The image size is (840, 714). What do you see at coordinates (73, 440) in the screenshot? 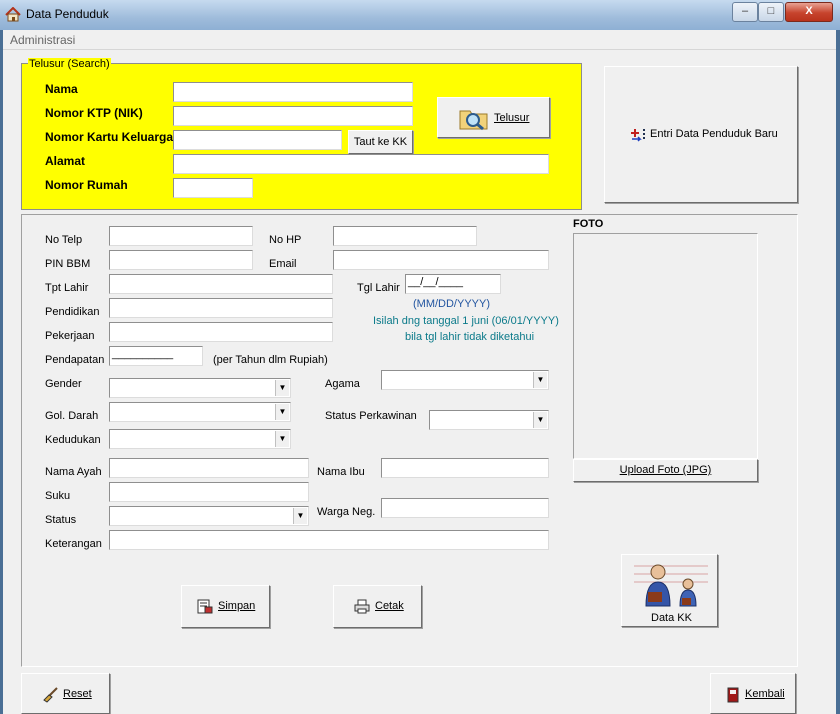
I see `kedudukan-label: Kedudukan` at bounding box center [73, 440].